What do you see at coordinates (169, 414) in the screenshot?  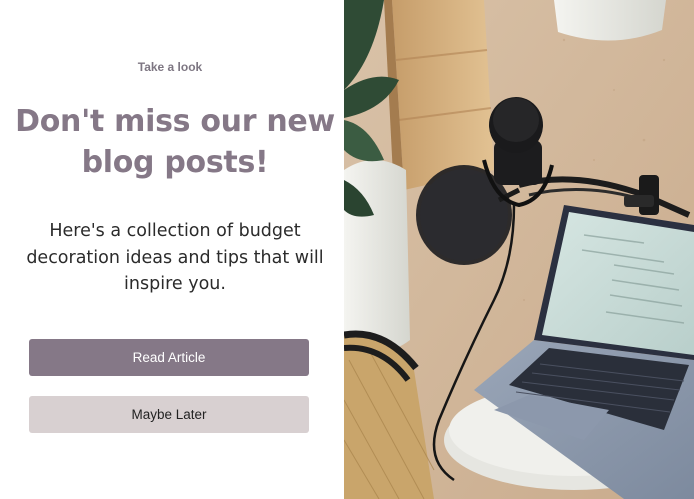 I see `maybe-later-button: Maybe Later` at bounding box center [169, 414].